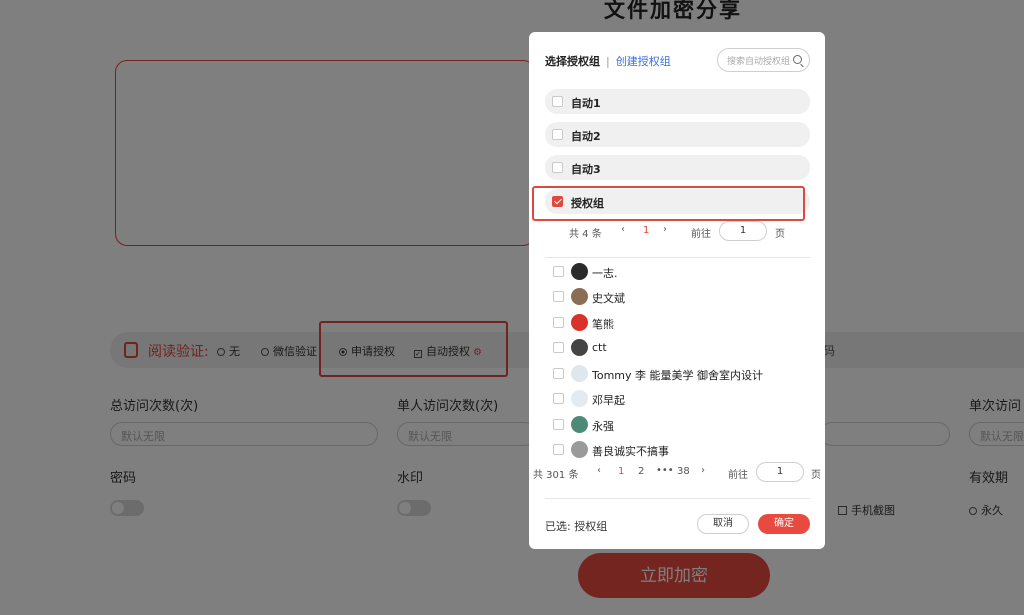  Describe the element at coordinates (641, 471) in the screenshot. I see `user-pager-page-2: 2` at that location.